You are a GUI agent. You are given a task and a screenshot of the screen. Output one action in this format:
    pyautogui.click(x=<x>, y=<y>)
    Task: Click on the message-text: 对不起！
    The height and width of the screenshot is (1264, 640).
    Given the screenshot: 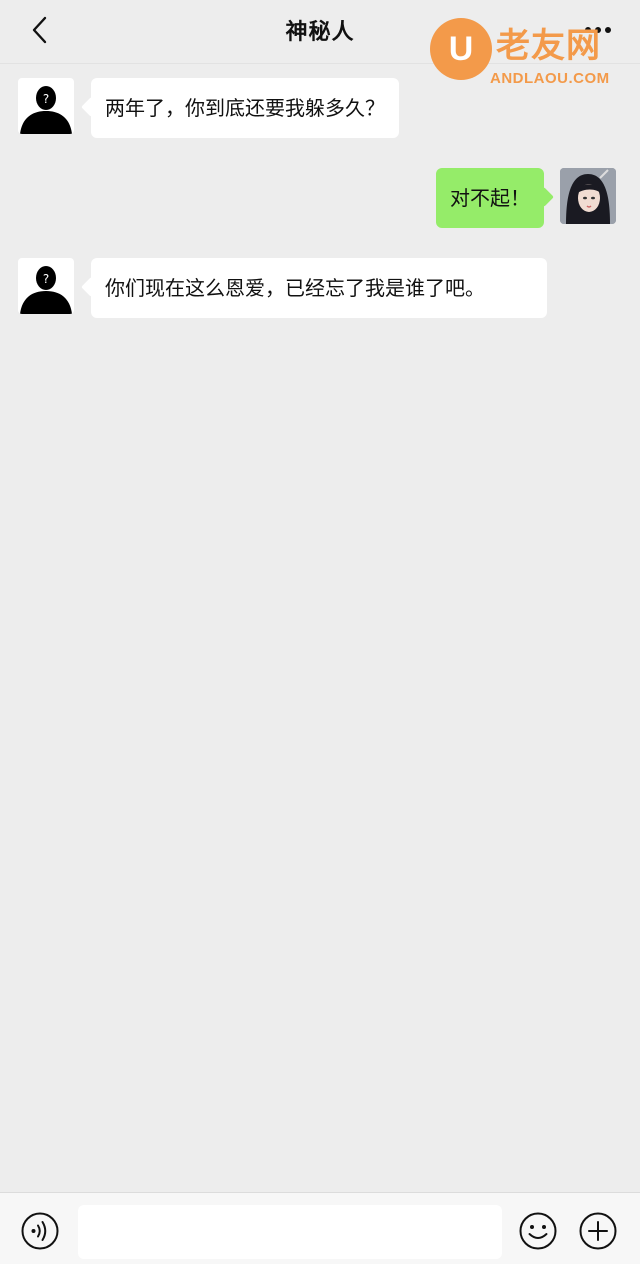 What is the action you would take?
    pyautogui.click(x=490, y=198)
    